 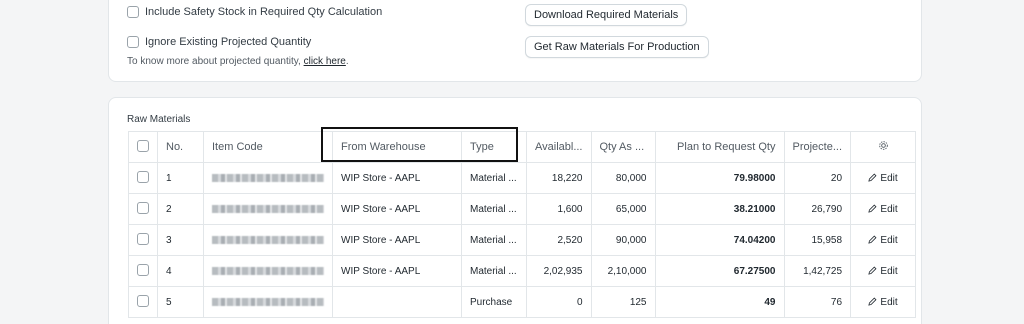 What do you see at coordinates (817, 178) in the screenshot?
I see `row-projected: 20` at bounding box center [817, 178].